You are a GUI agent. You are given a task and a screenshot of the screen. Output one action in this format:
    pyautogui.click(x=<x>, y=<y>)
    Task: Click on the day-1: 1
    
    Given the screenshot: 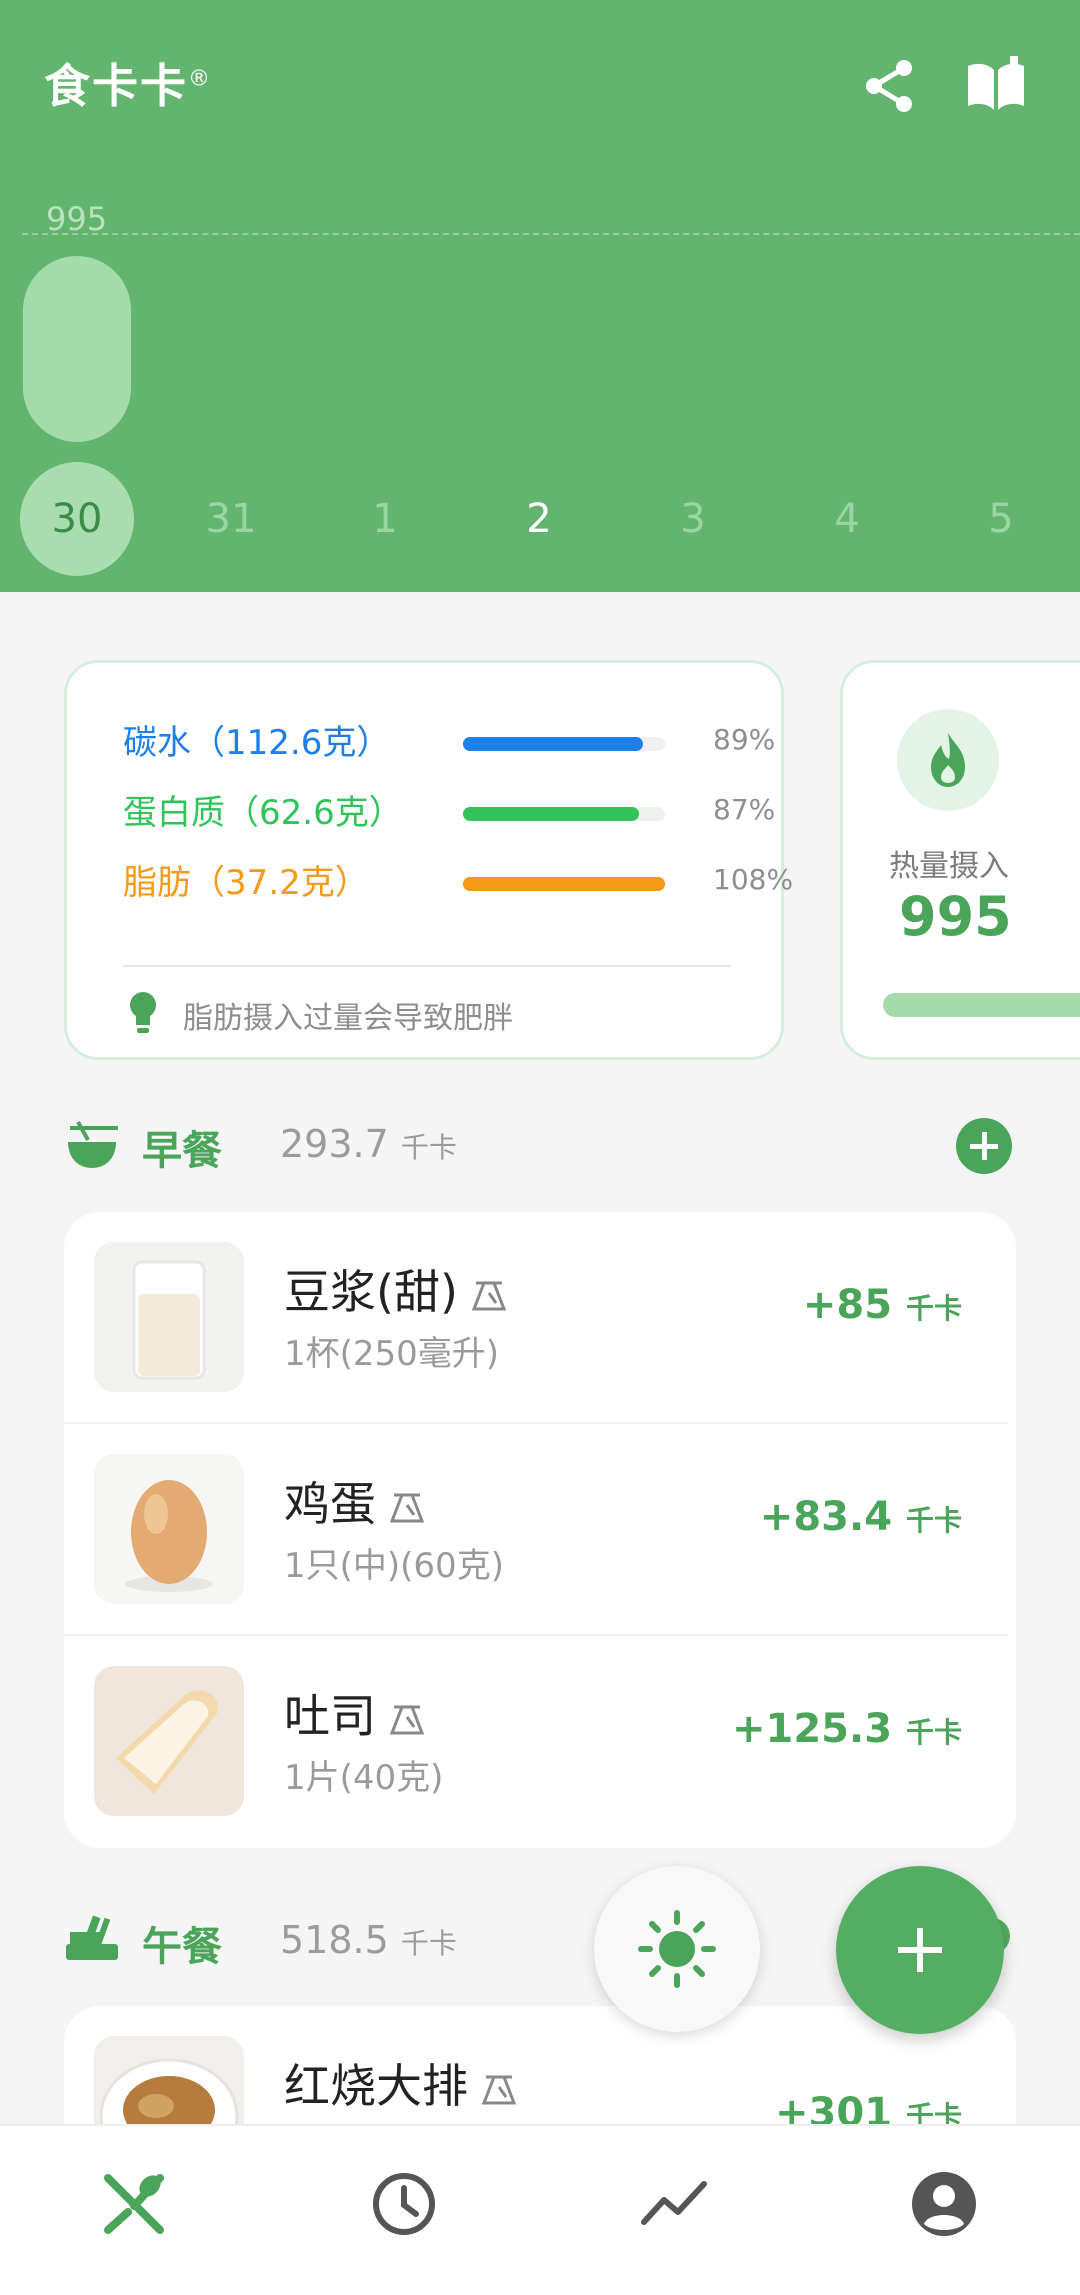 What is the action you would take?
    pyautogui.click(x=385, y=519)
    